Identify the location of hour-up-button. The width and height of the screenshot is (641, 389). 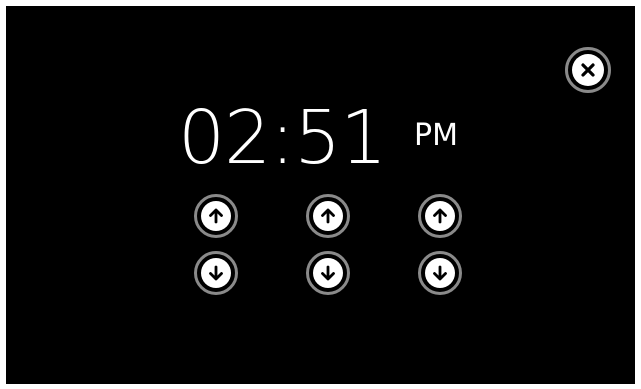
(216, 216).